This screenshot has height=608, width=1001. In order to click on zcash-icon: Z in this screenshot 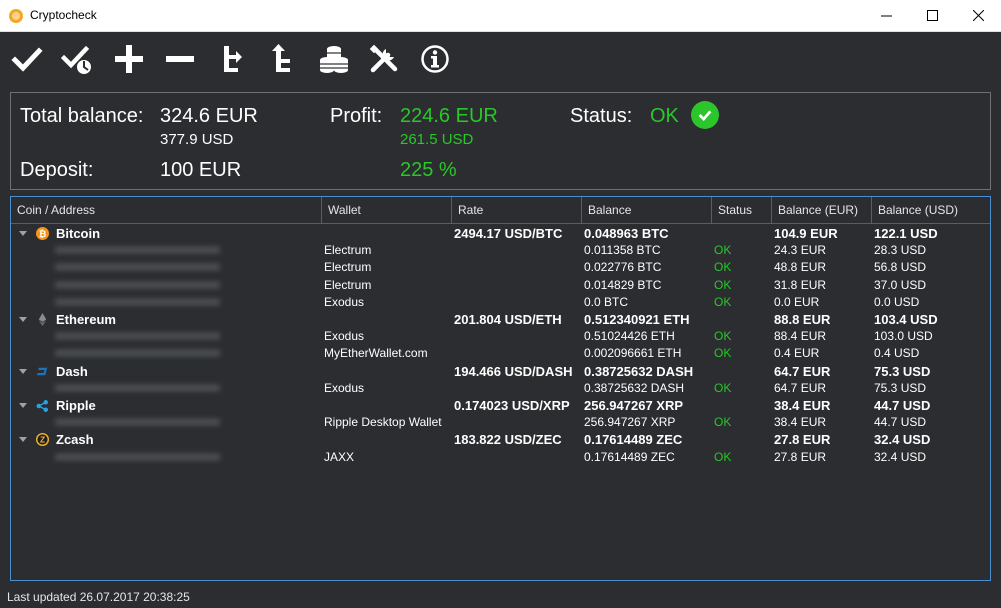, I will do `click(42, 440)`.